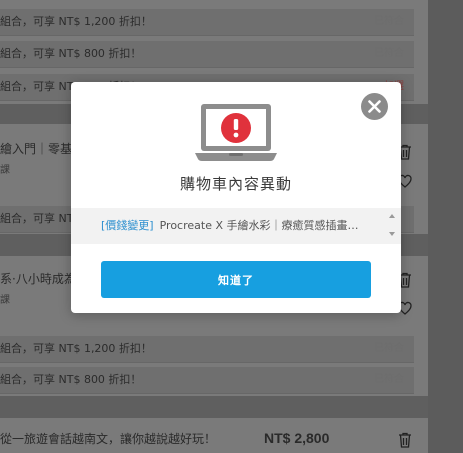 Image resolution: width=463 pixels, height=453 pixels. What do you see at coordinates (127, 225) in the screenshot?
I see `price-change-tag: [價錢變更]` at bounding box center [127, 225].